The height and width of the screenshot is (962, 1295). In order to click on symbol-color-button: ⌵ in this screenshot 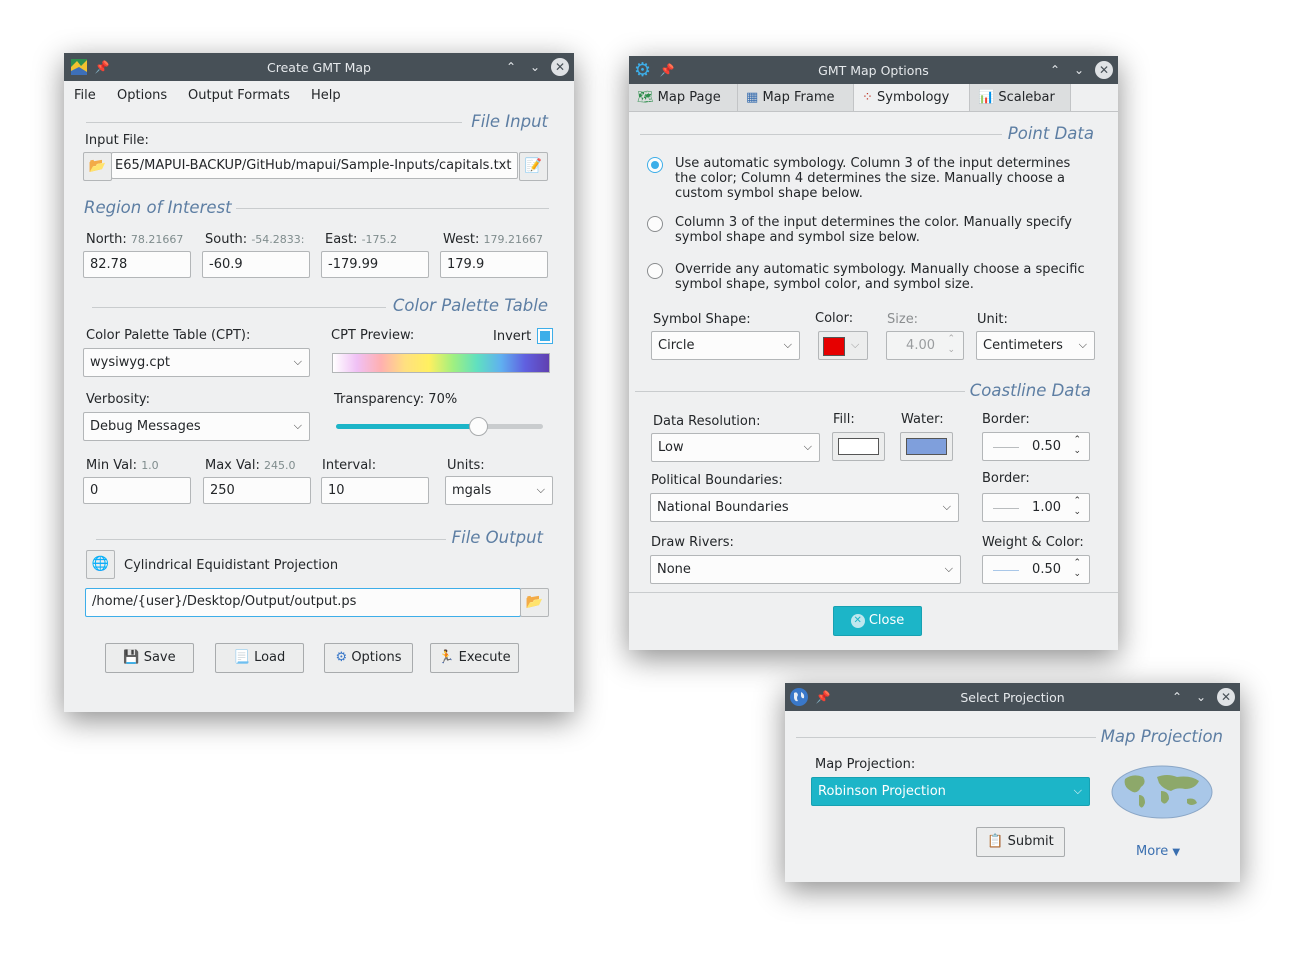, I will do `click(843, 345)`.